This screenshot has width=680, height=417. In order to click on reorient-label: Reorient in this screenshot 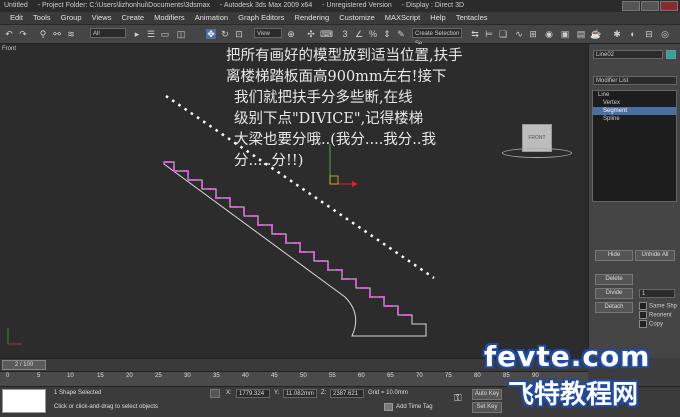, I will do `click(660, 315)`.